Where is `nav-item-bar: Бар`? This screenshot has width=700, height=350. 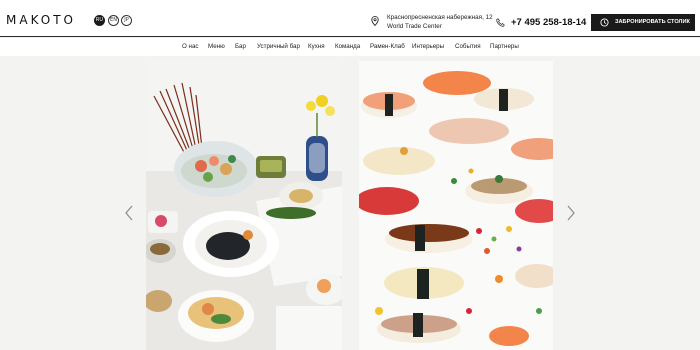 nav-item-bar: Бар is located at coordinates (240, 46).